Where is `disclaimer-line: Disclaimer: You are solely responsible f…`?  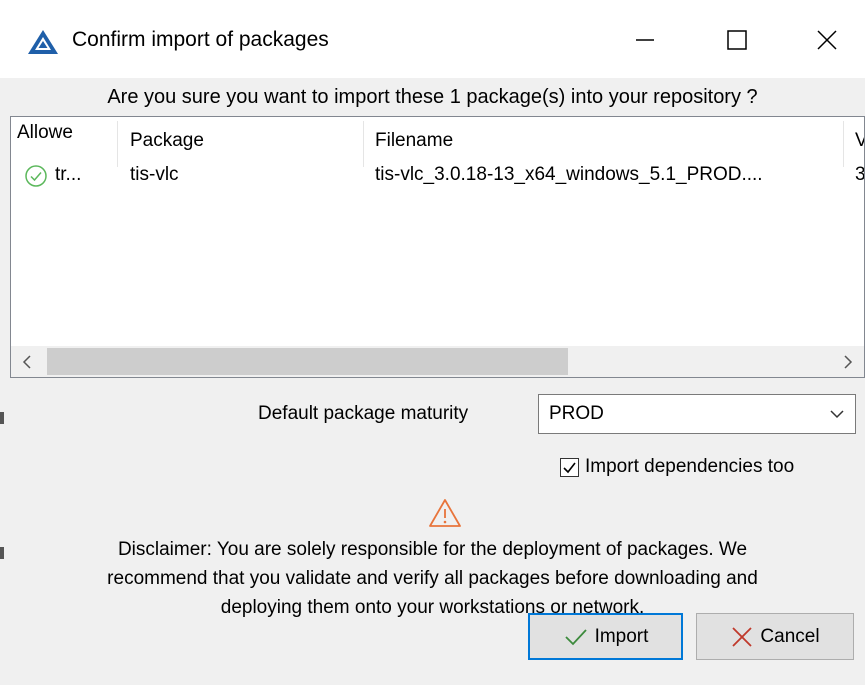 disclaimer-line: Disclaimer: You are solely responsible f… is located at coordinates (432, 549).